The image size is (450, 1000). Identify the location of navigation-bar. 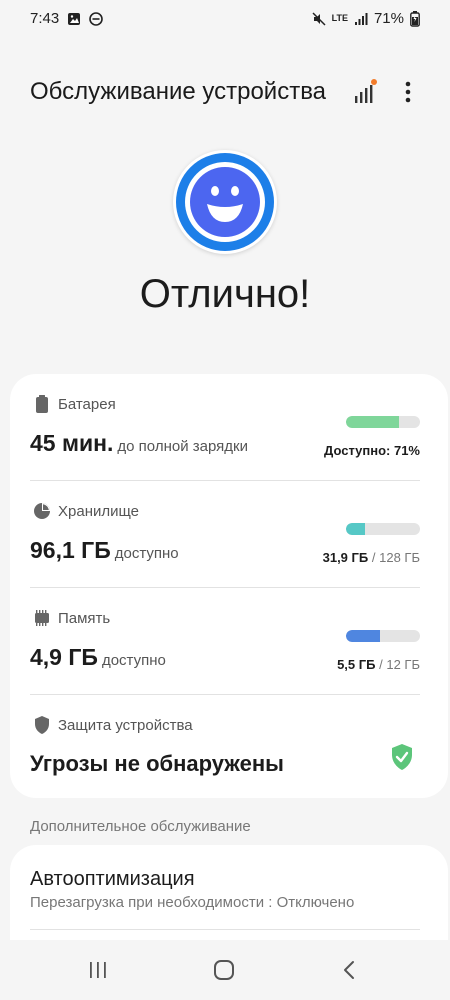
(225, 970).